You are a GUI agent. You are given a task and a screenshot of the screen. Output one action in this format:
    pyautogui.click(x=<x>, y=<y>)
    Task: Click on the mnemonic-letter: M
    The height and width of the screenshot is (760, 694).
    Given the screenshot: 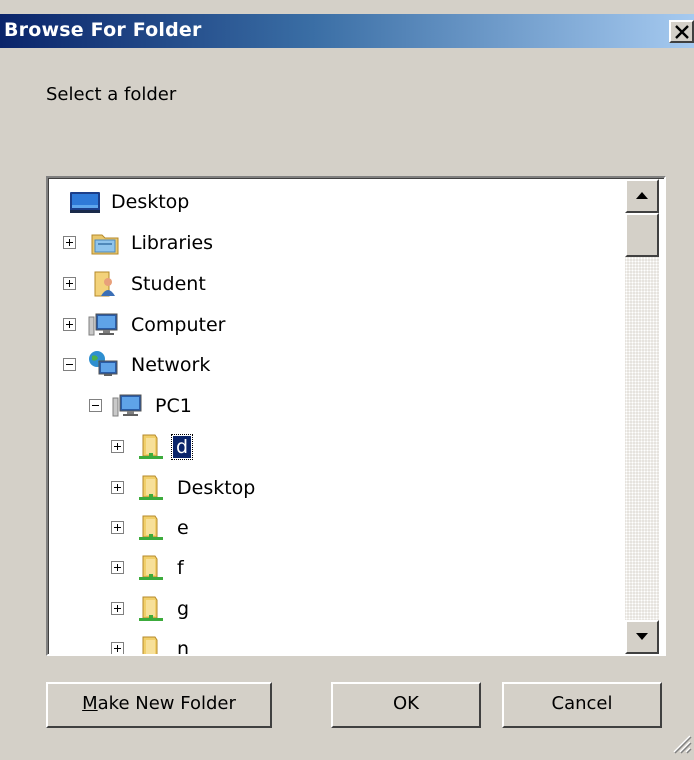 What is the action you would take?
    pyautogui.click(x=90, y=703)
    